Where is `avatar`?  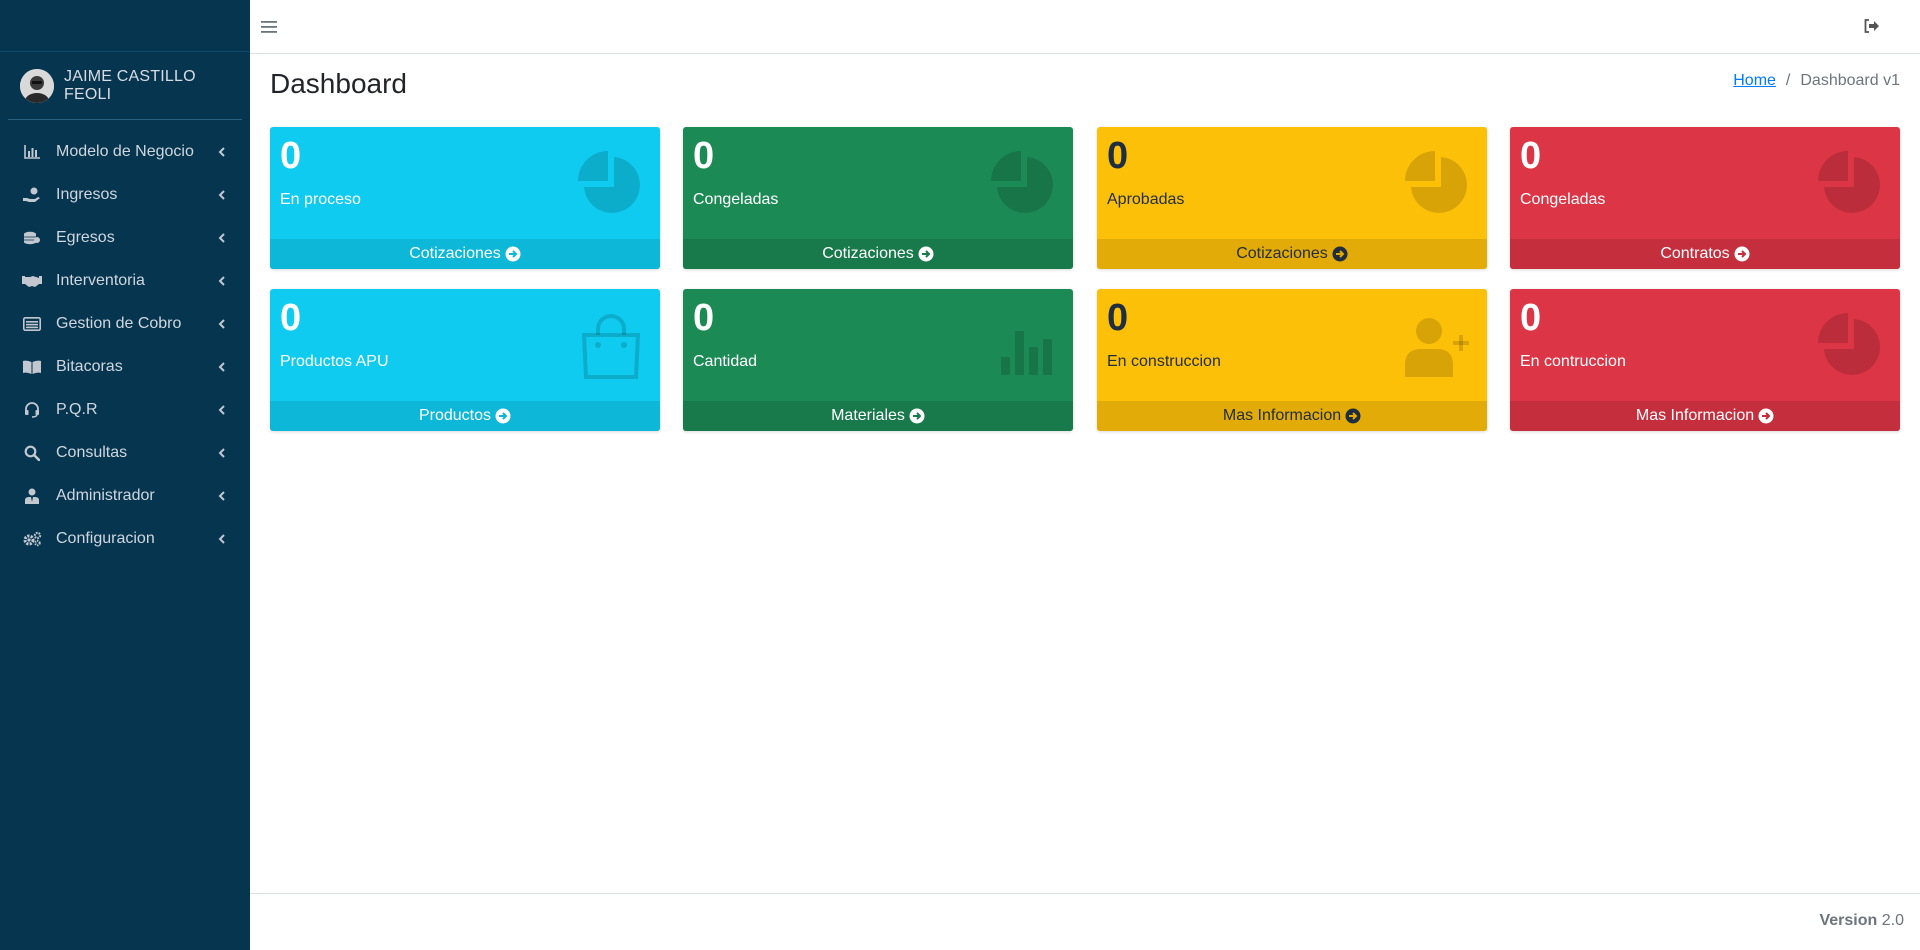
avatar is located at coordinates (37, 85).